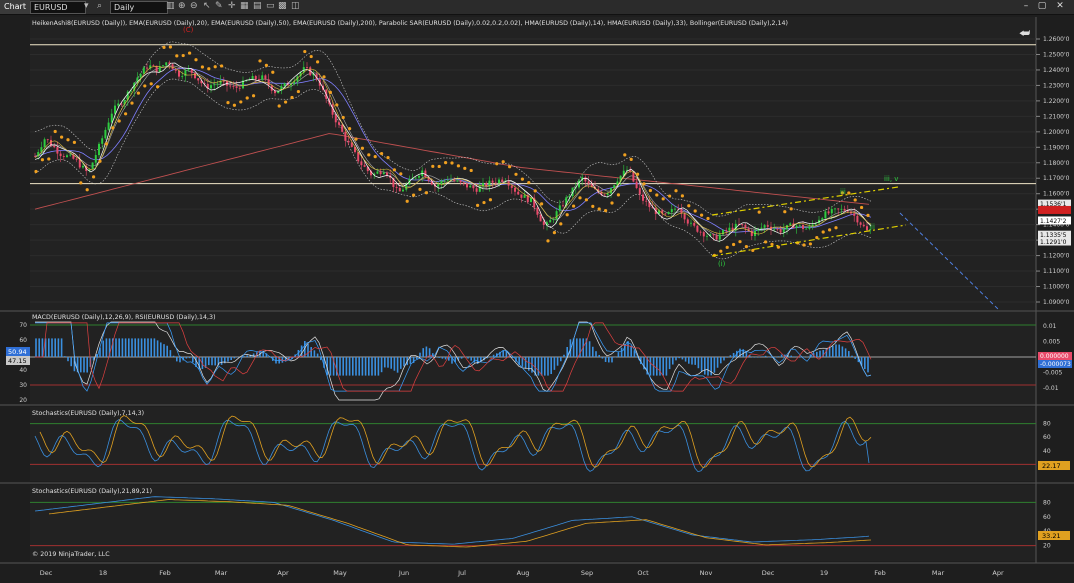 Image resolution: width=1074 pixels, height=583 pixels. Describe the element at coordinates (257, 6) in the screenshot. I see `text-icon: ▤` at that location.